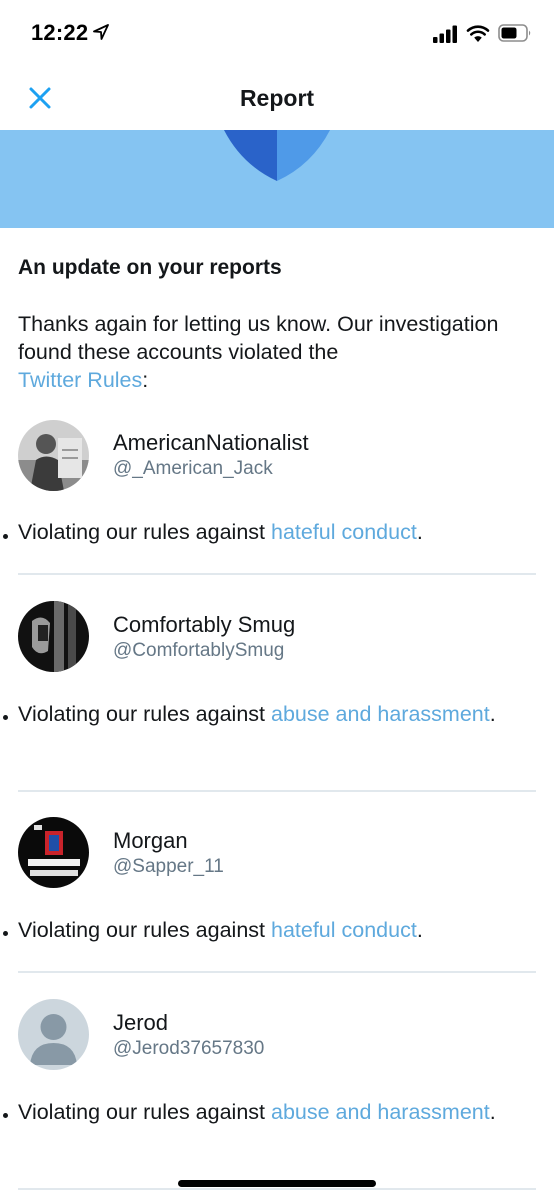  I want to click on page-title: Report, so click(277, 98).